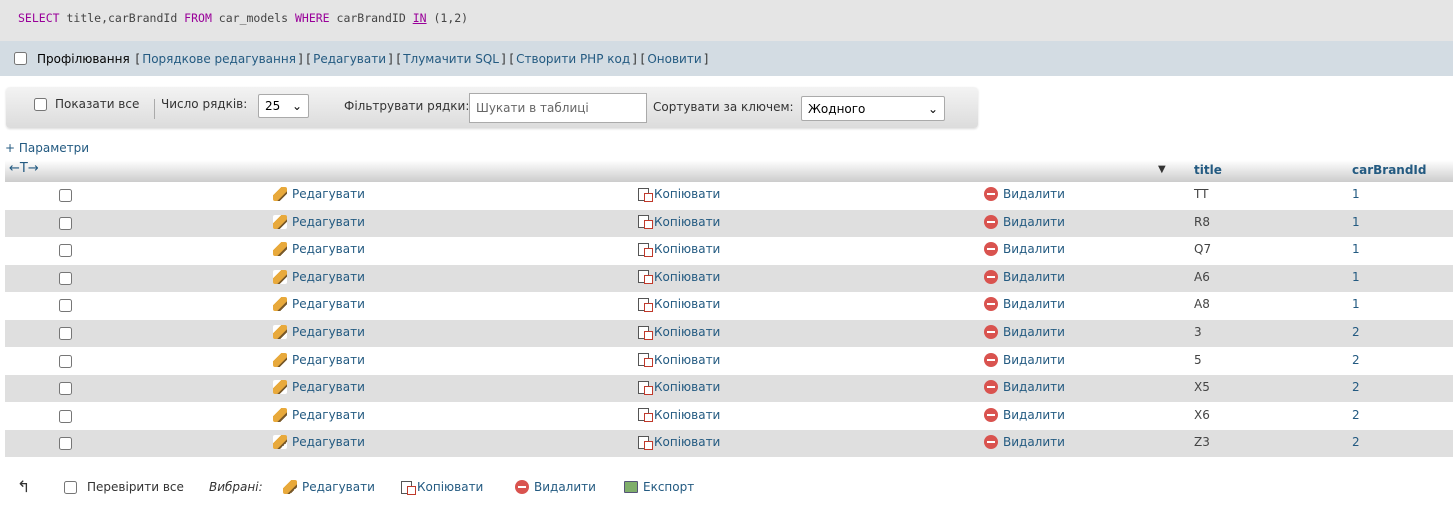  Describe the element at coordinates (1202, 304) in the screenshot. I see `cell-title: A8` at that location.